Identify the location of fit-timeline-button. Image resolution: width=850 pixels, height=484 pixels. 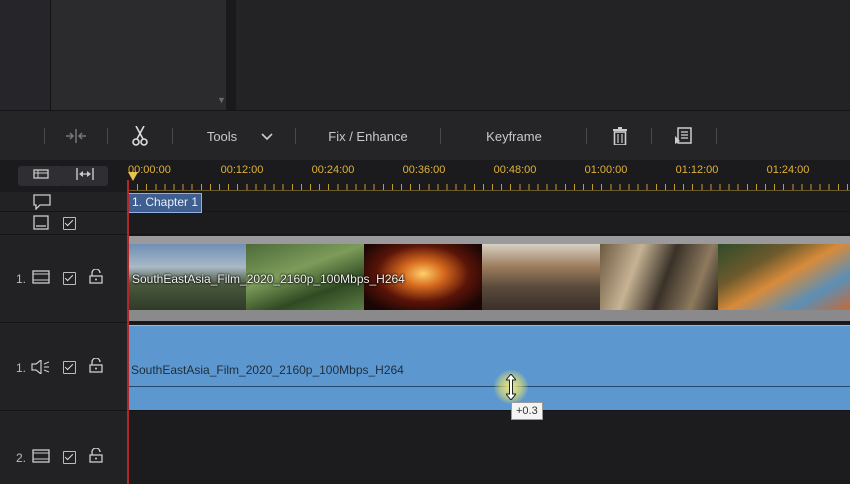
(85, 176).